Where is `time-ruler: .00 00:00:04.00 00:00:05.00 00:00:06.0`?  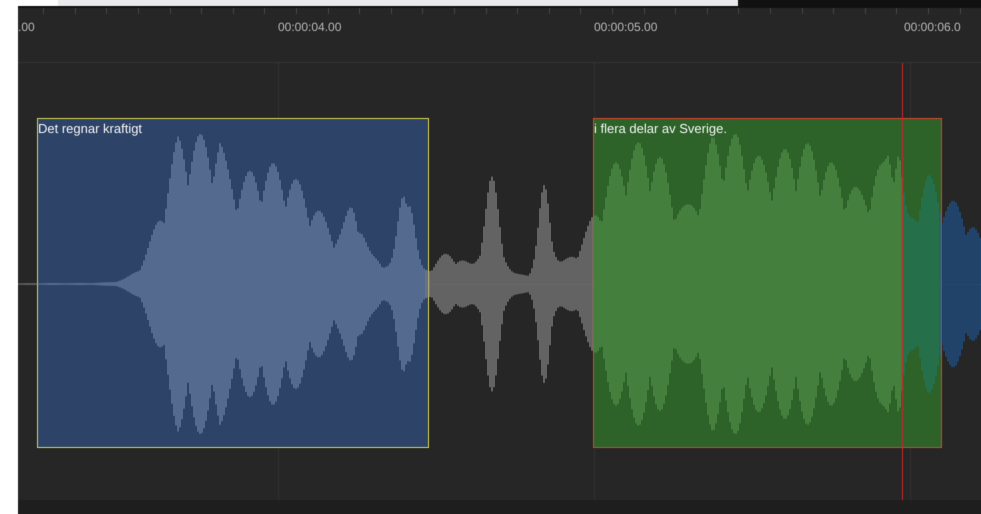 time-ruler: .00 00:00:04.00 00:00:05.00 00:00:06.0 is located at coordinates (499, 35).